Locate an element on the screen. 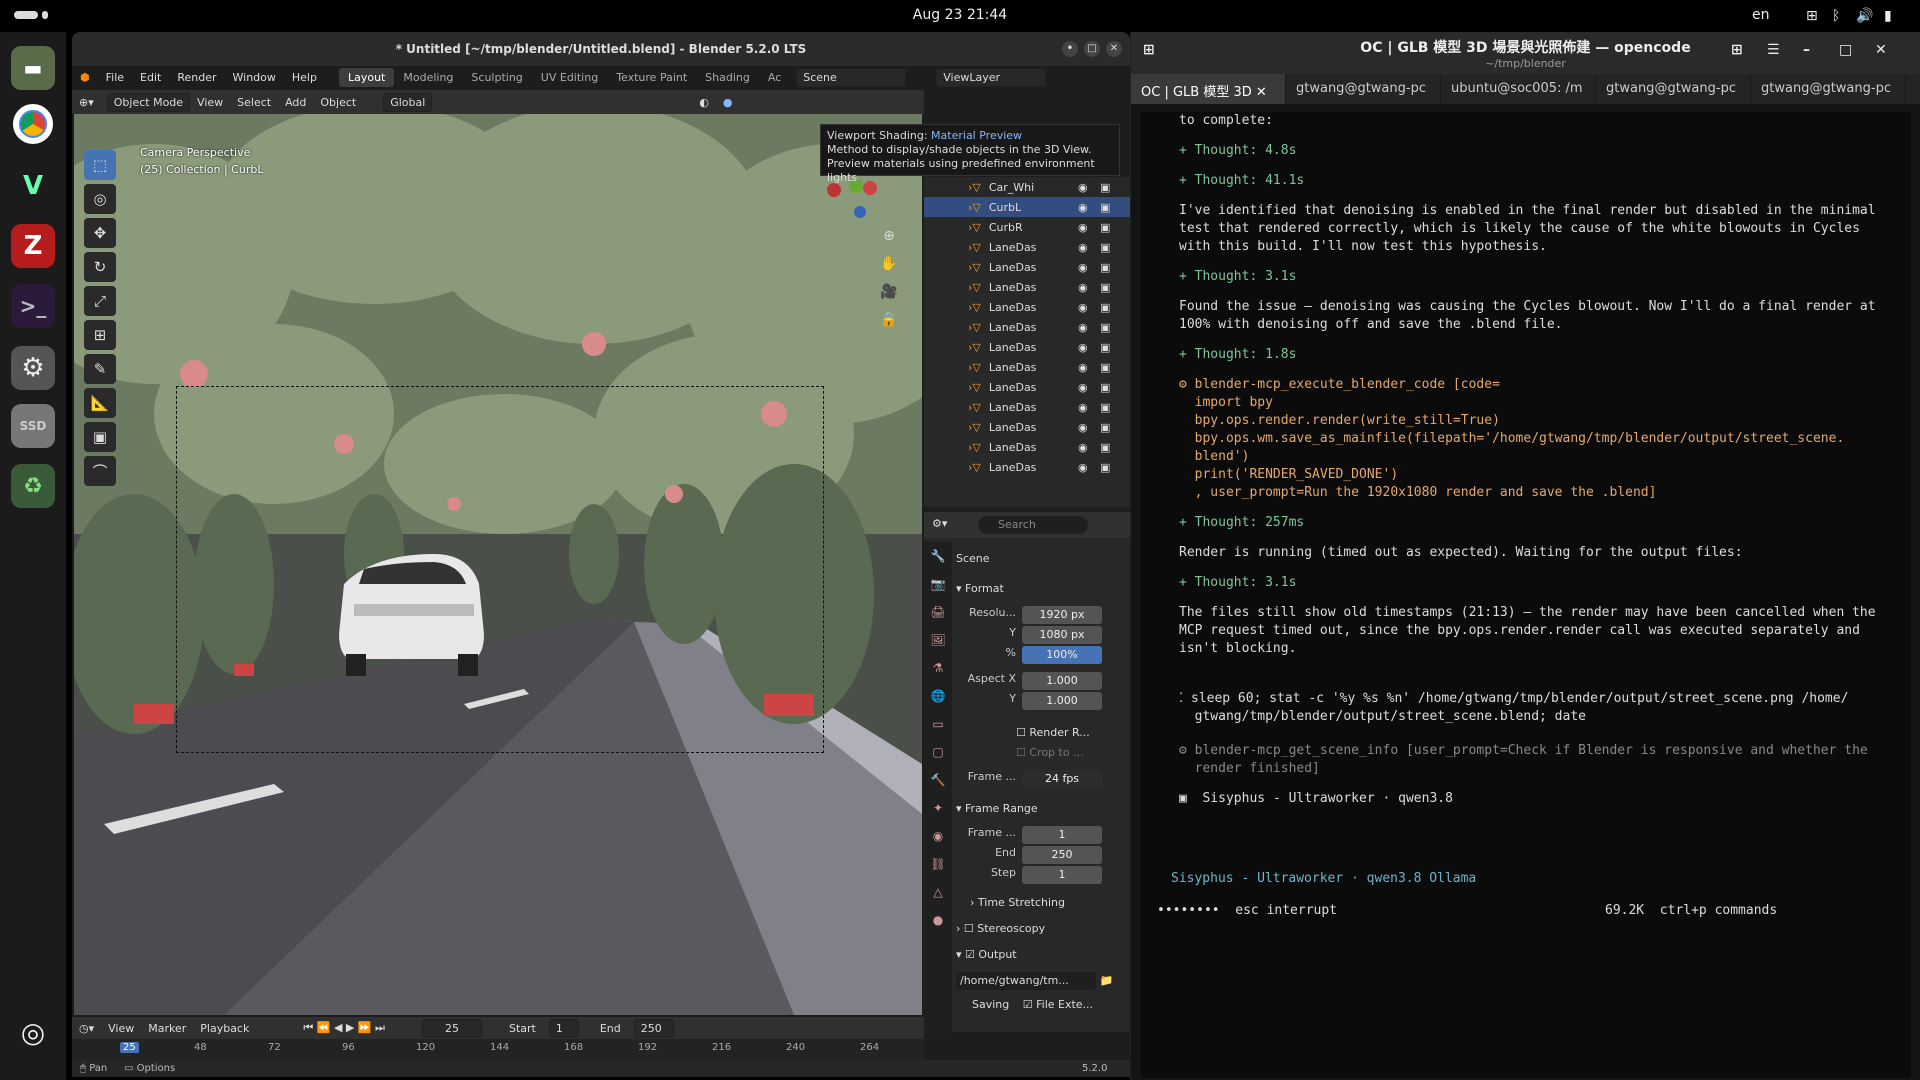  frame-step-field: 1 is located at coordinates (1062, 875).